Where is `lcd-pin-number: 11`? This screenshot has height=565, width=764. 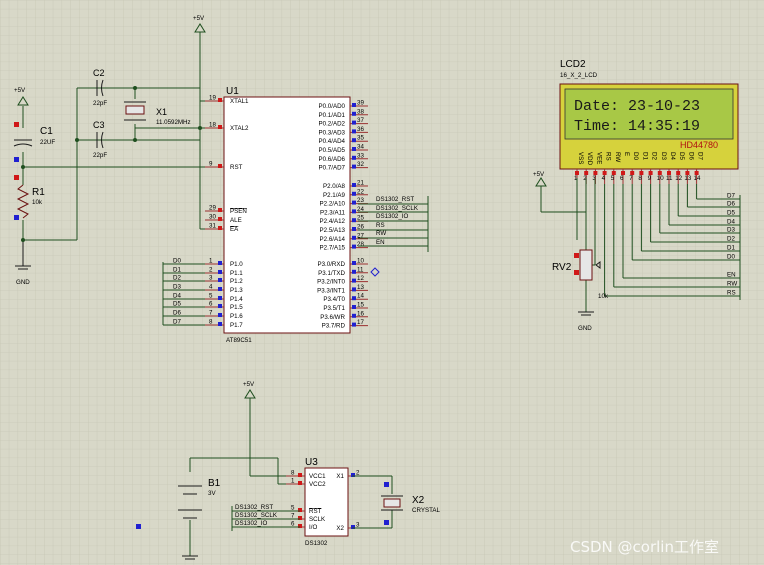 lcd-pin-number: 11 is located at coordinates (669, 178).